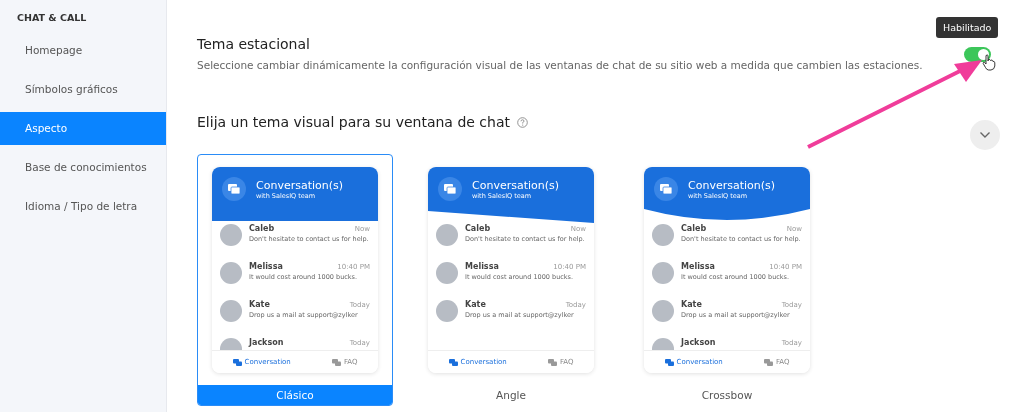 This screenshot has width=1024, height=412. Describe the element at coordinates (295, 280) in the screenshot. I see `theme-card` at that location.